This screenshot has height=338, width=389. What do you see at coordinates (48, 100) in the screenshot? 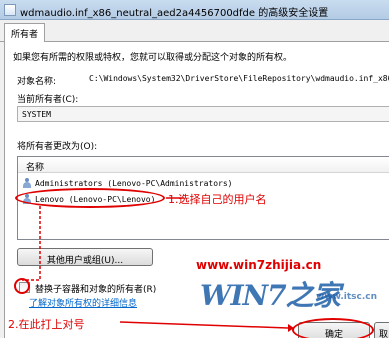
I see `current-owner-label: 当前所有者(C):` at bounding box center [48, 100].